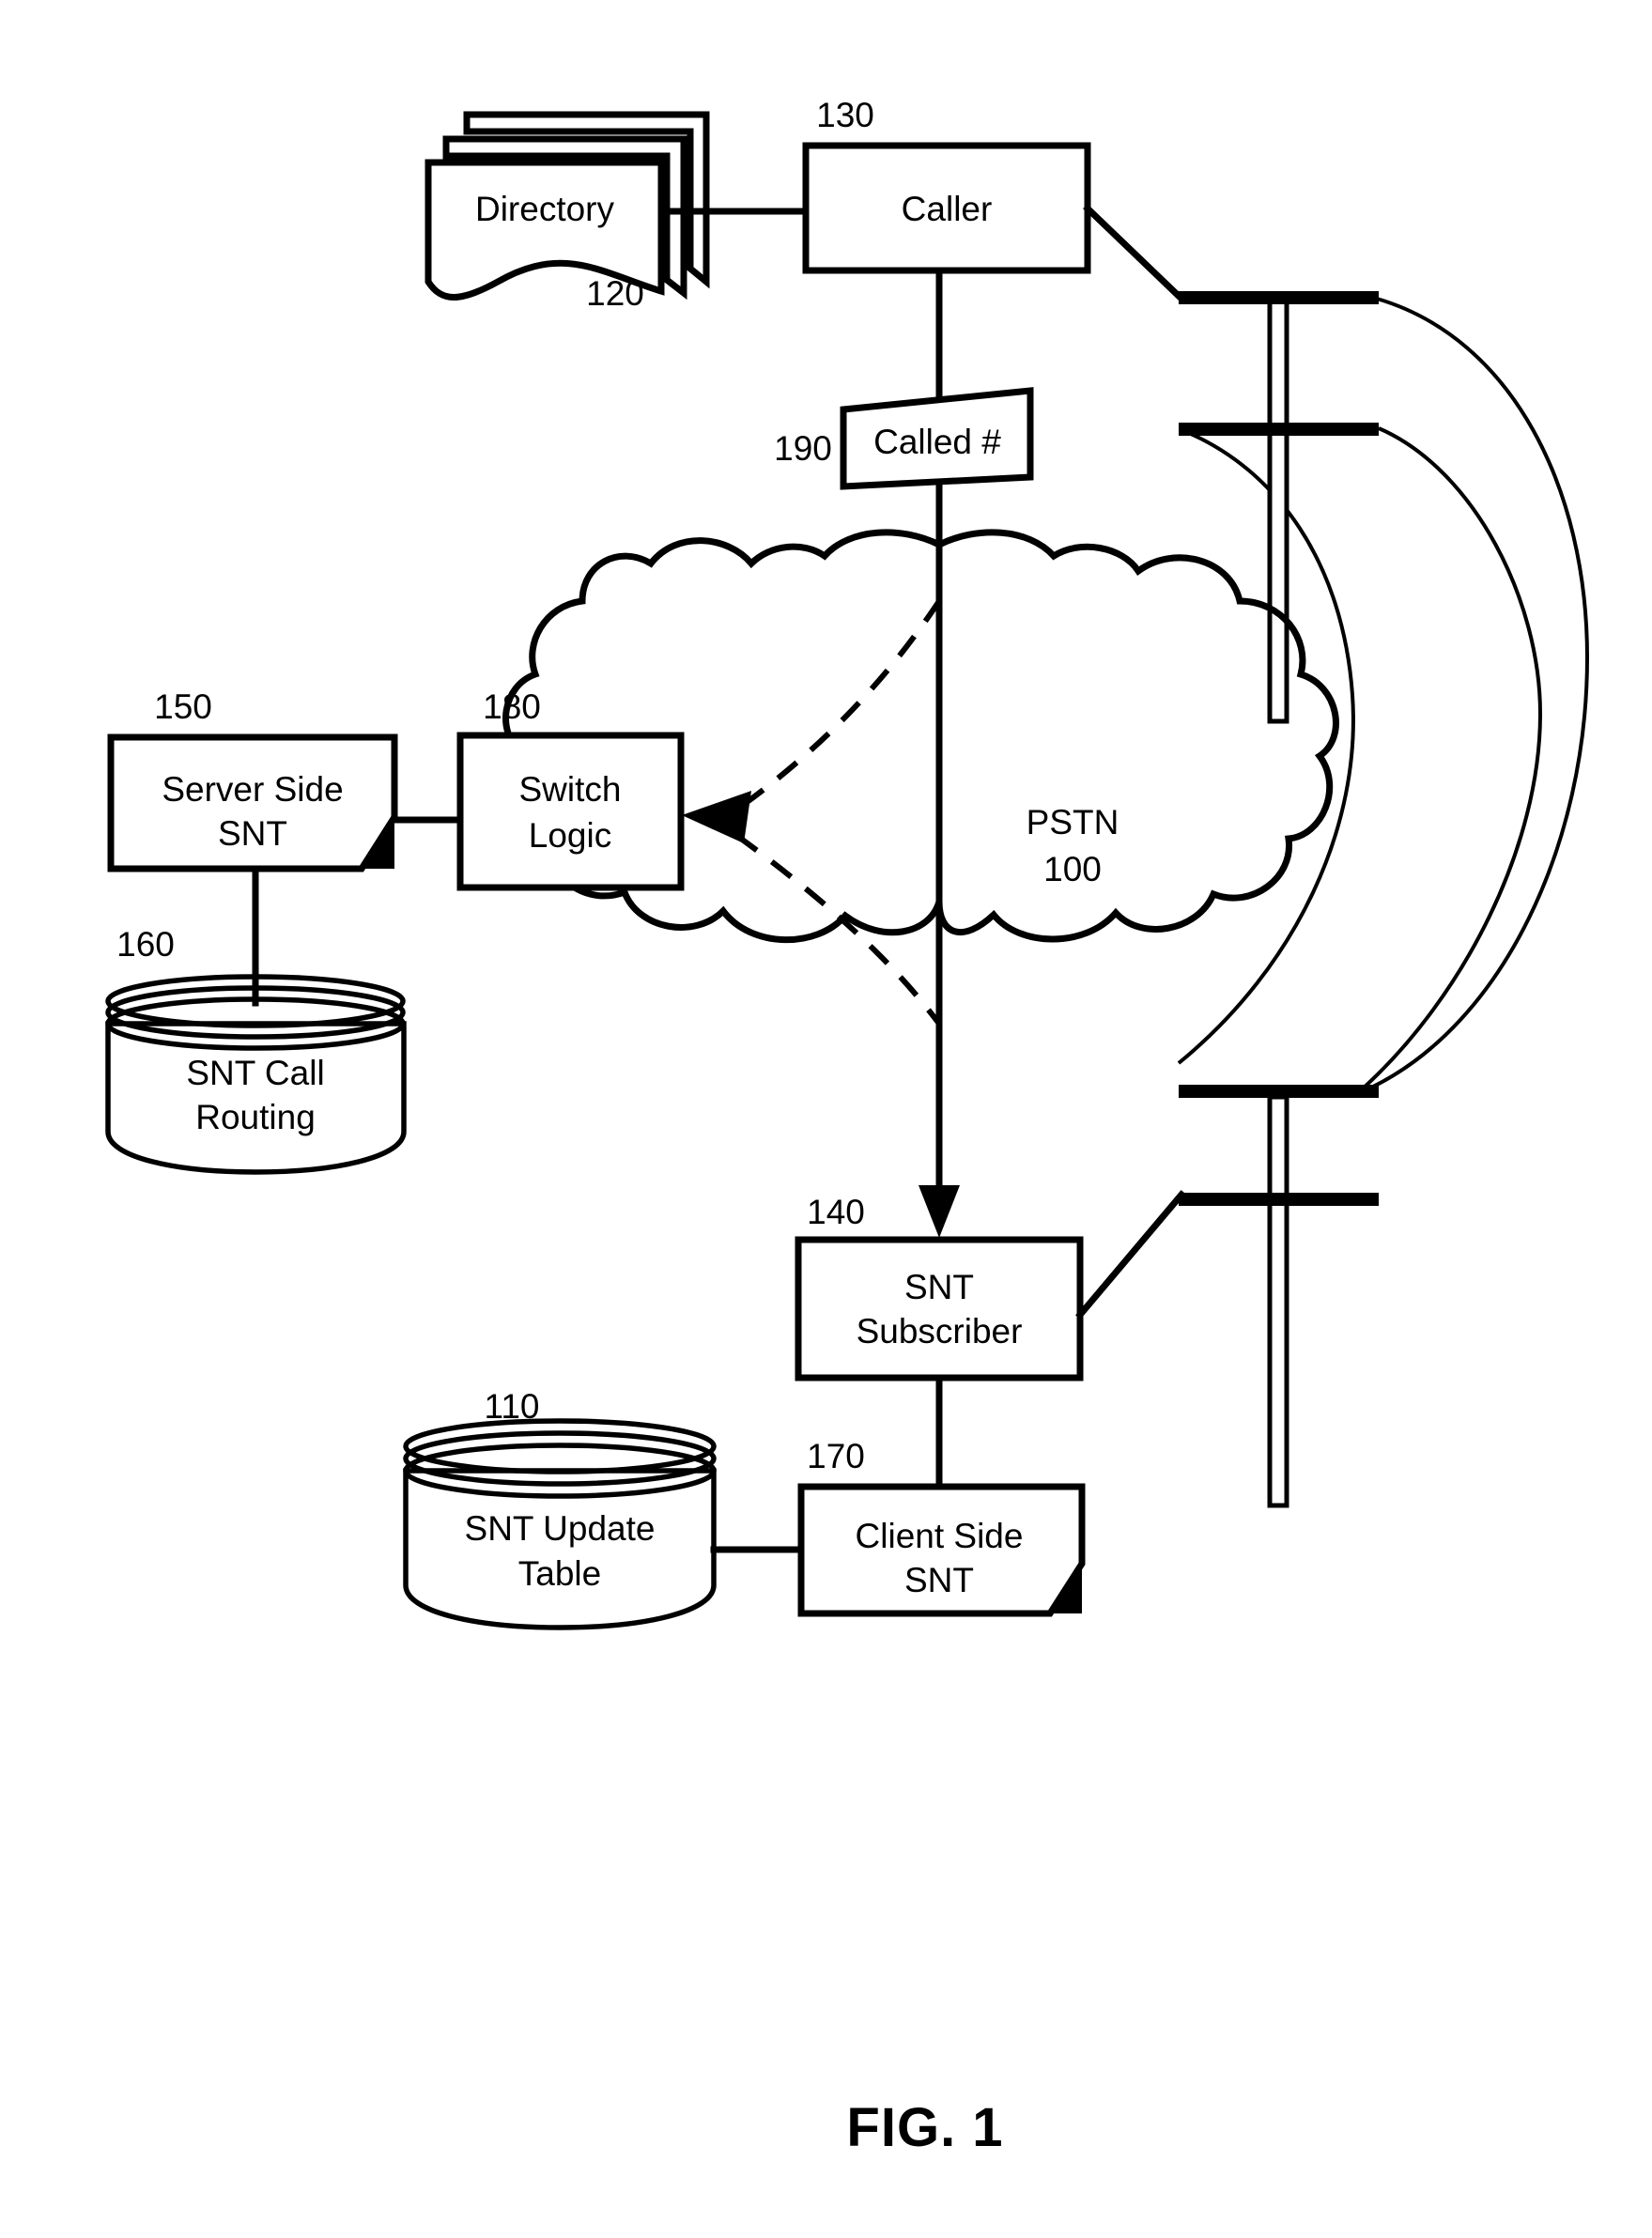 This screenshot has height=2238, width=1652. What do you see at coordinates (836, 1456) in the screenshot?
I see `client-side-snt-ref: 170` at bounding box center [836, 1456].